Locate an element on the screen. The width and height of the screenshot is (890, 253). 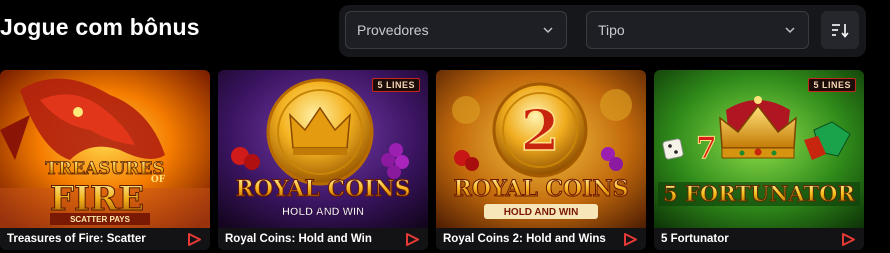
providers-select: Provedores is located at coordinates (456, 30).